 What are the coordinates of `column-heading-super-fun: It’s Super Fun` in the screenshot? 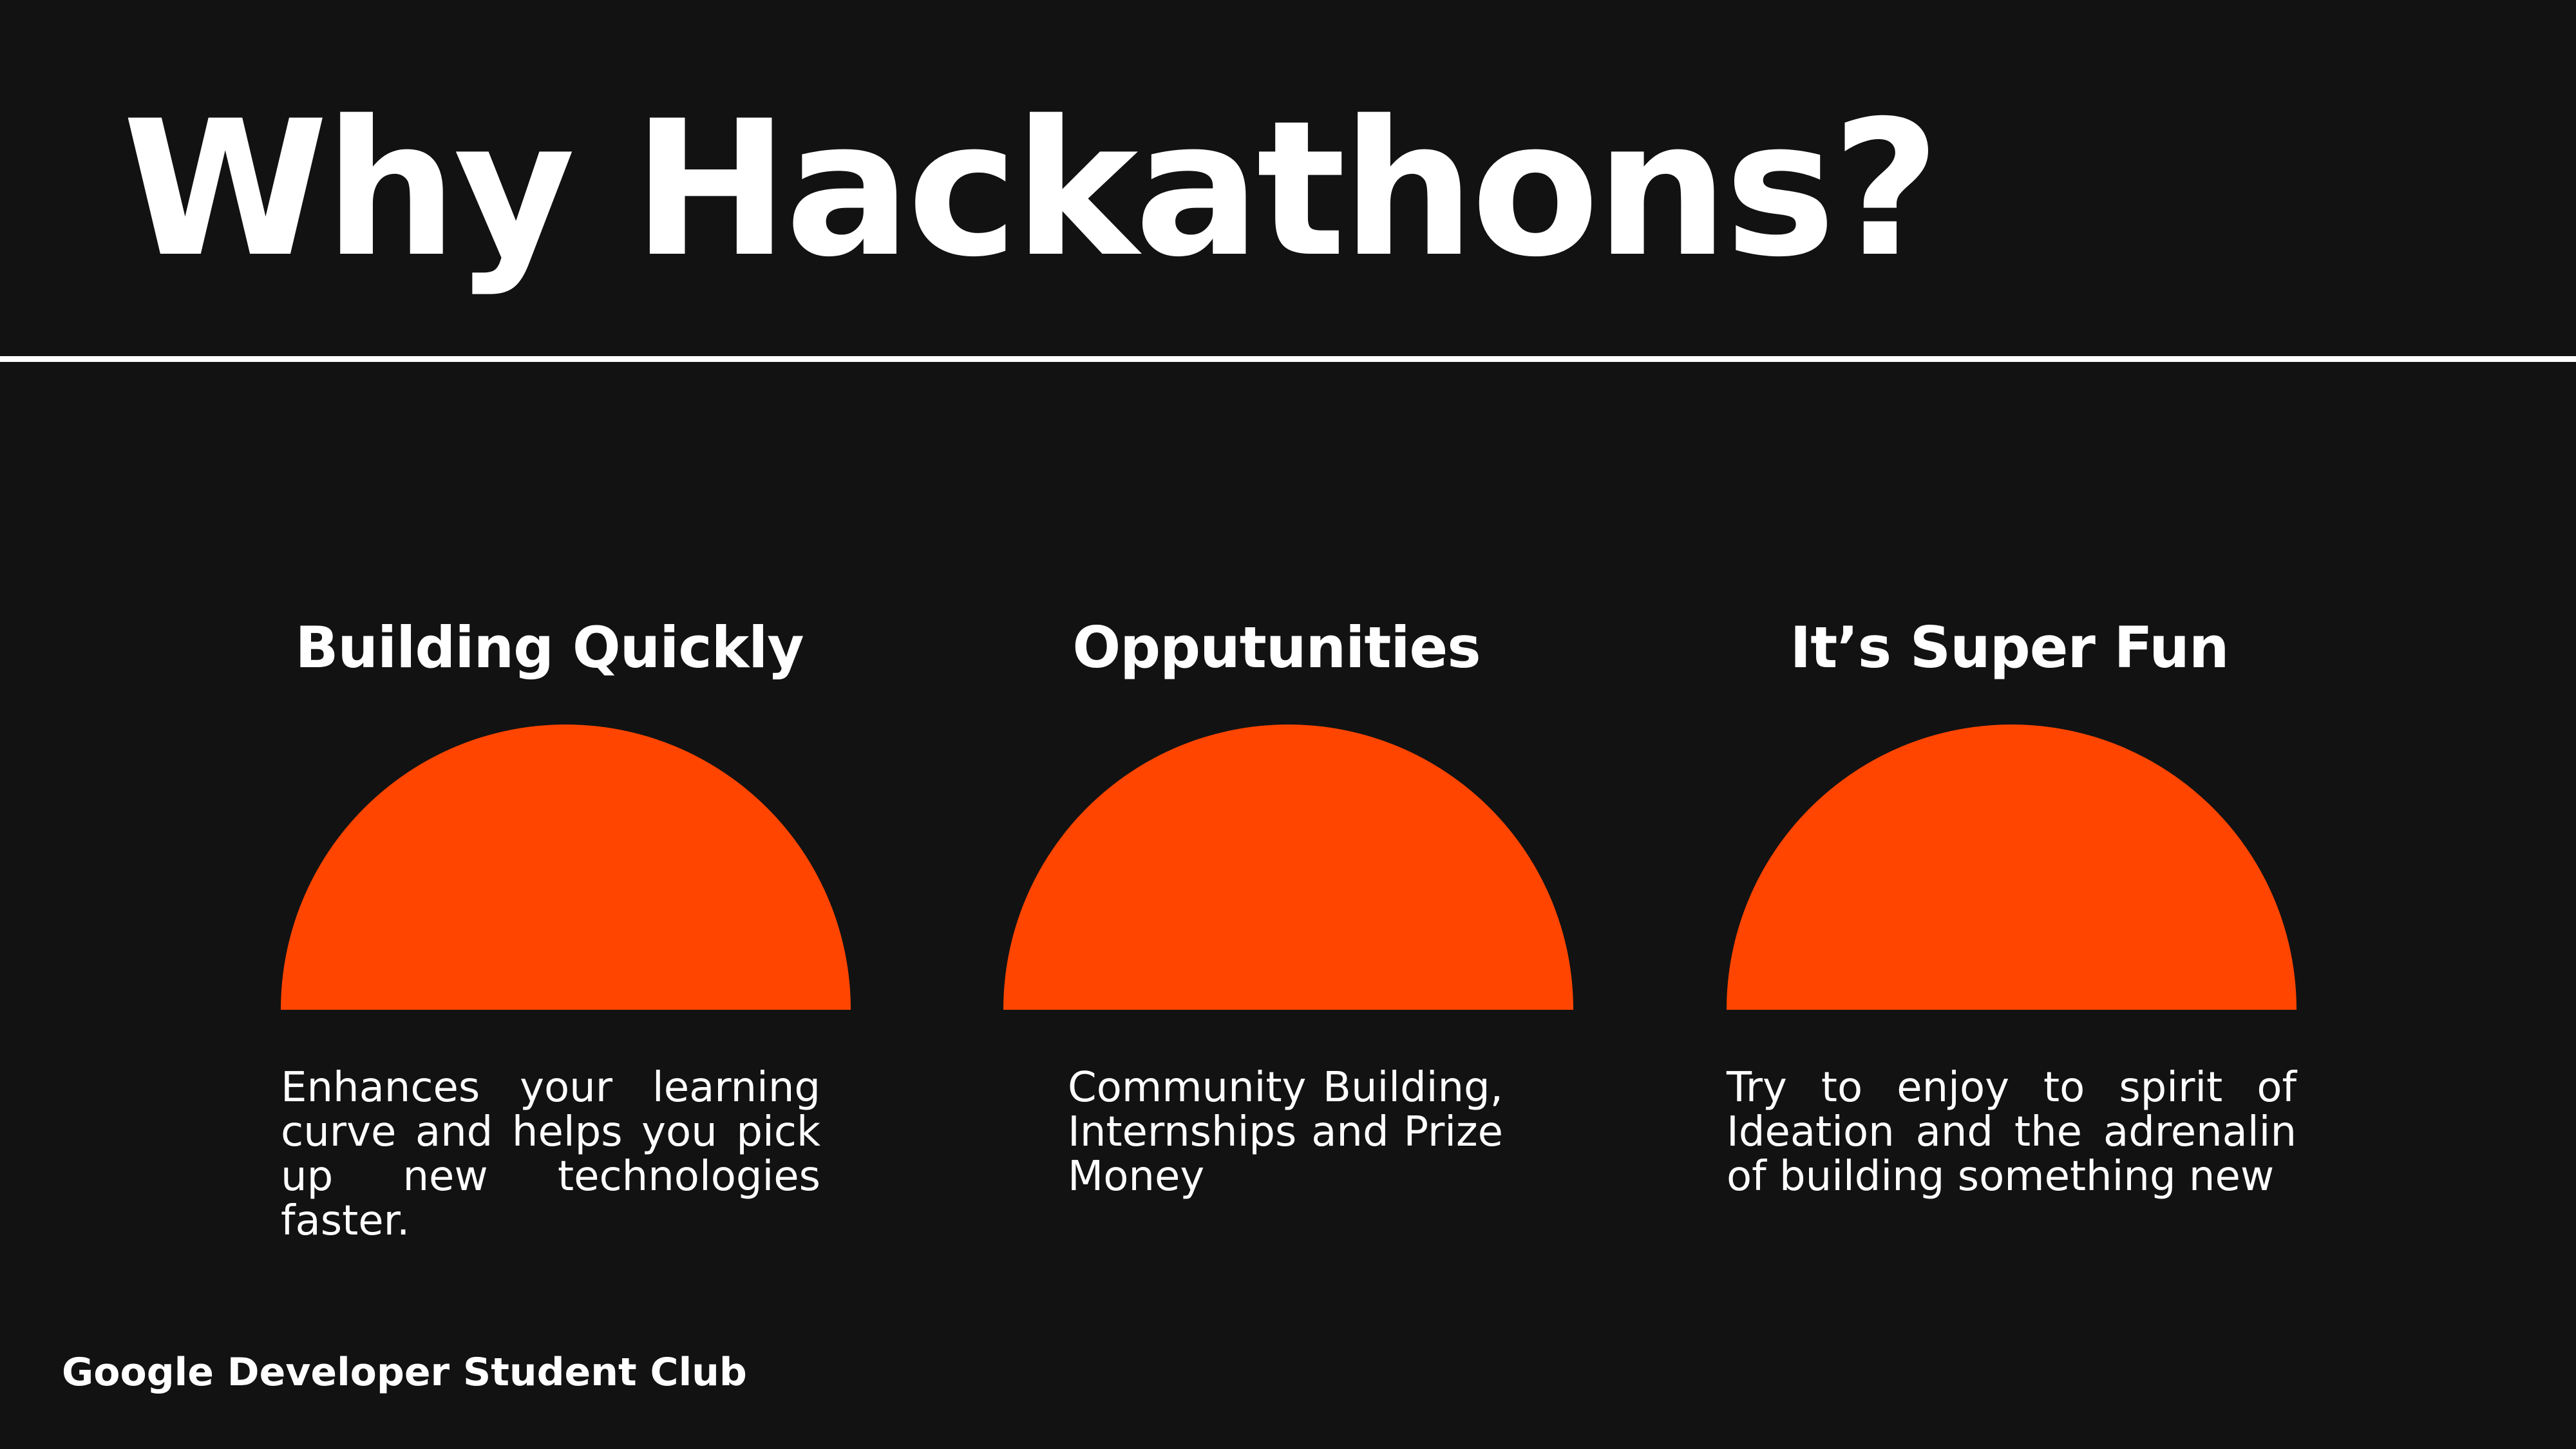 It's located at (2010, 647).